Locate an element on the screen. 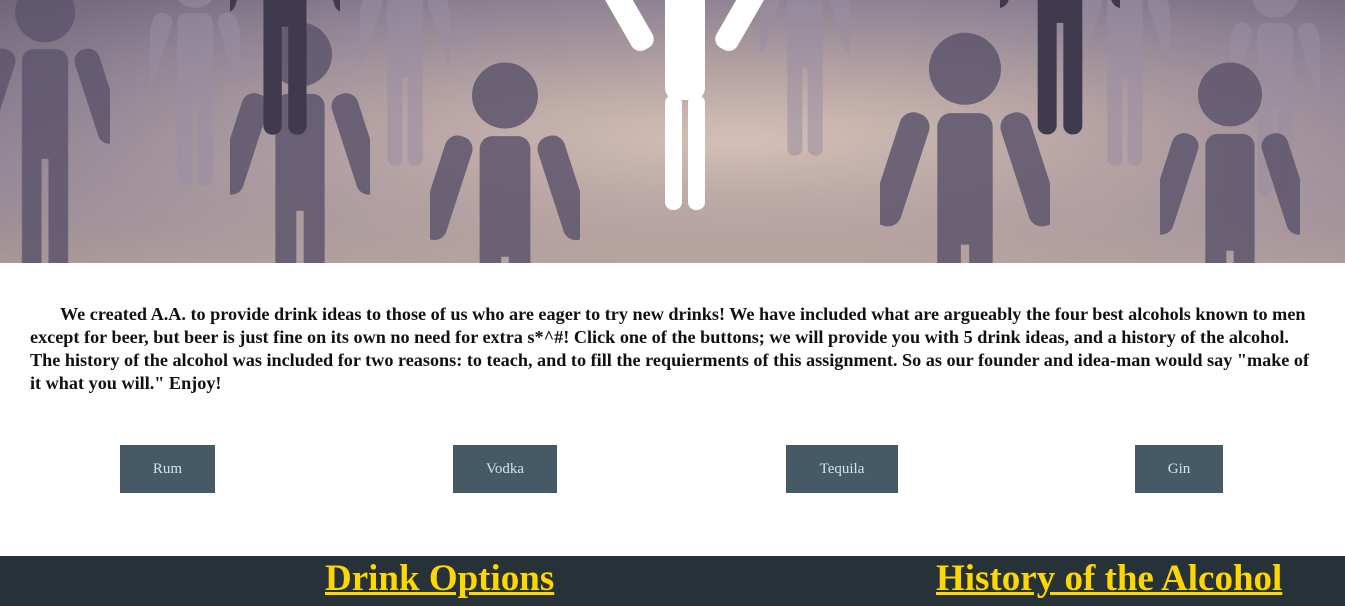 This screenshot has width=1345, height=606. rum-button: Rum is located at coordinates (167, 469).